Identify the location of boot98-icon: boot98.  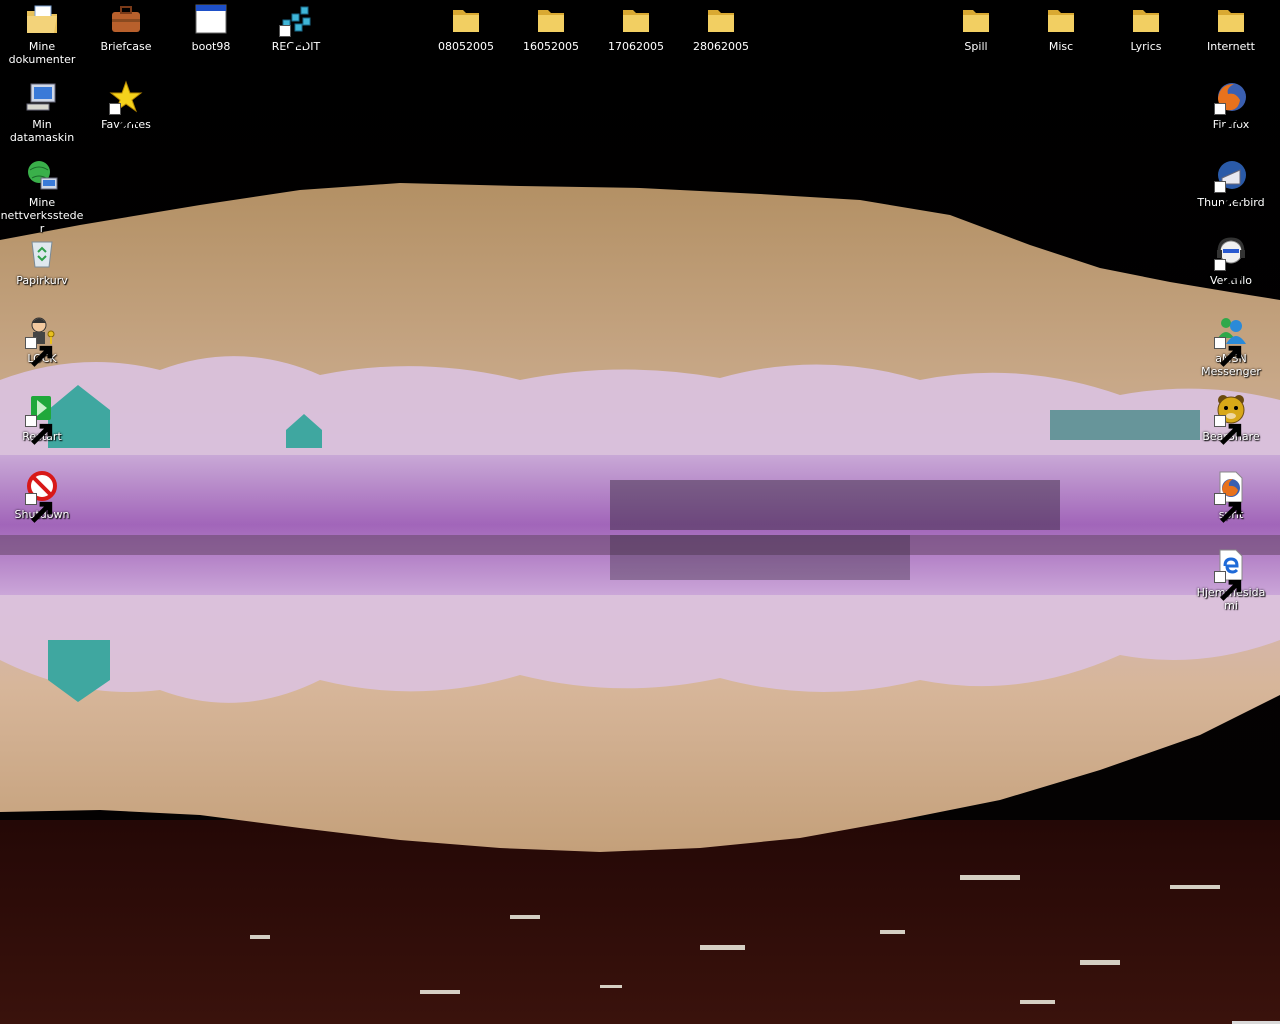
(211, 27).